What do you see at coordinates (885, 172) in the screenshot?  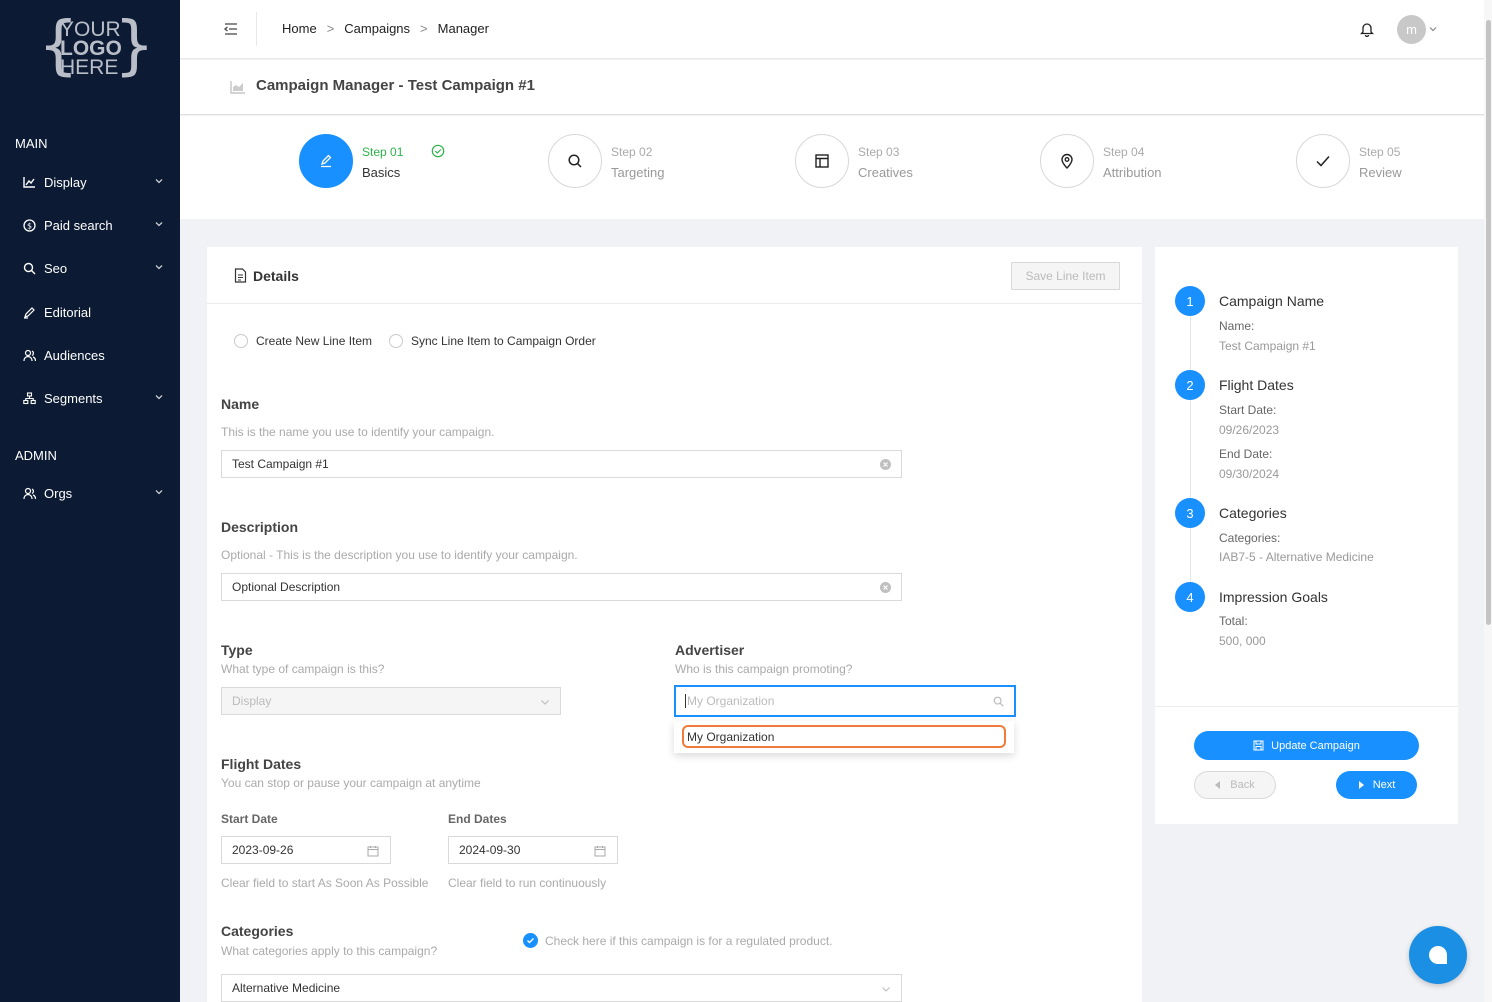 I see `step-name: Creatives` at bounding box center [885, 172].